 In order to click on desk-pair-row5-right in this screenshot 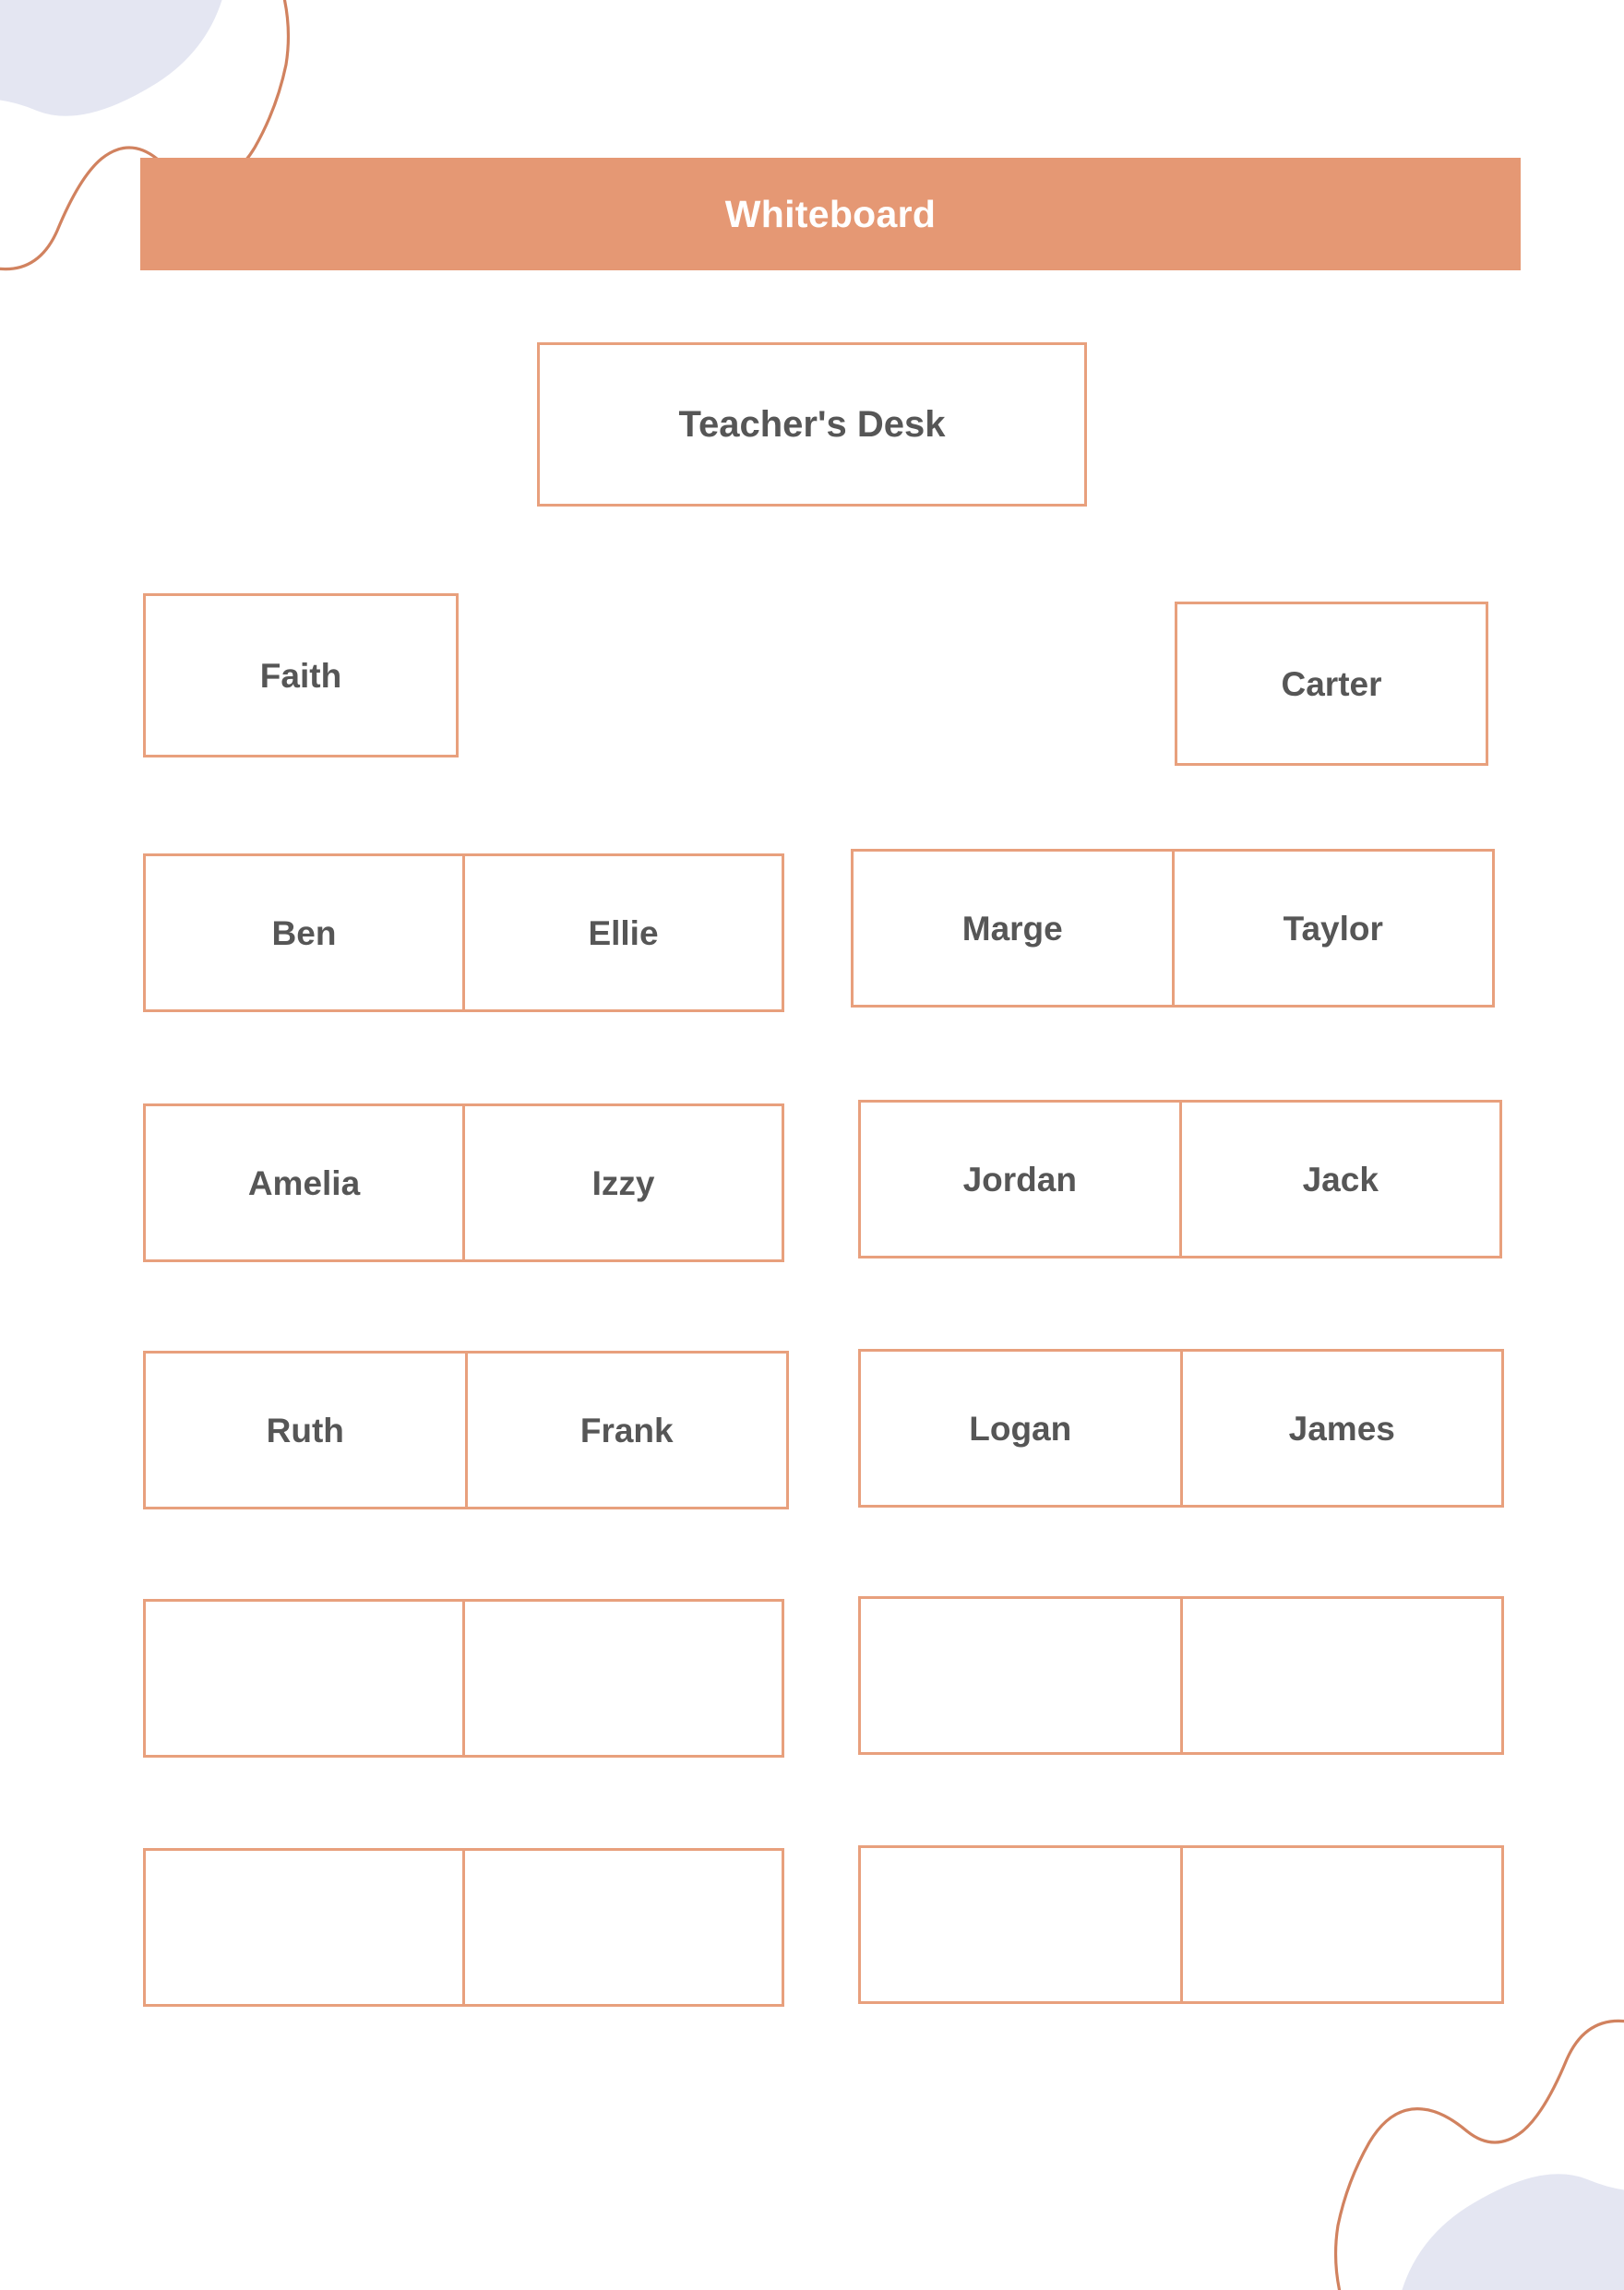, I will do `click(1181, 1924)`.